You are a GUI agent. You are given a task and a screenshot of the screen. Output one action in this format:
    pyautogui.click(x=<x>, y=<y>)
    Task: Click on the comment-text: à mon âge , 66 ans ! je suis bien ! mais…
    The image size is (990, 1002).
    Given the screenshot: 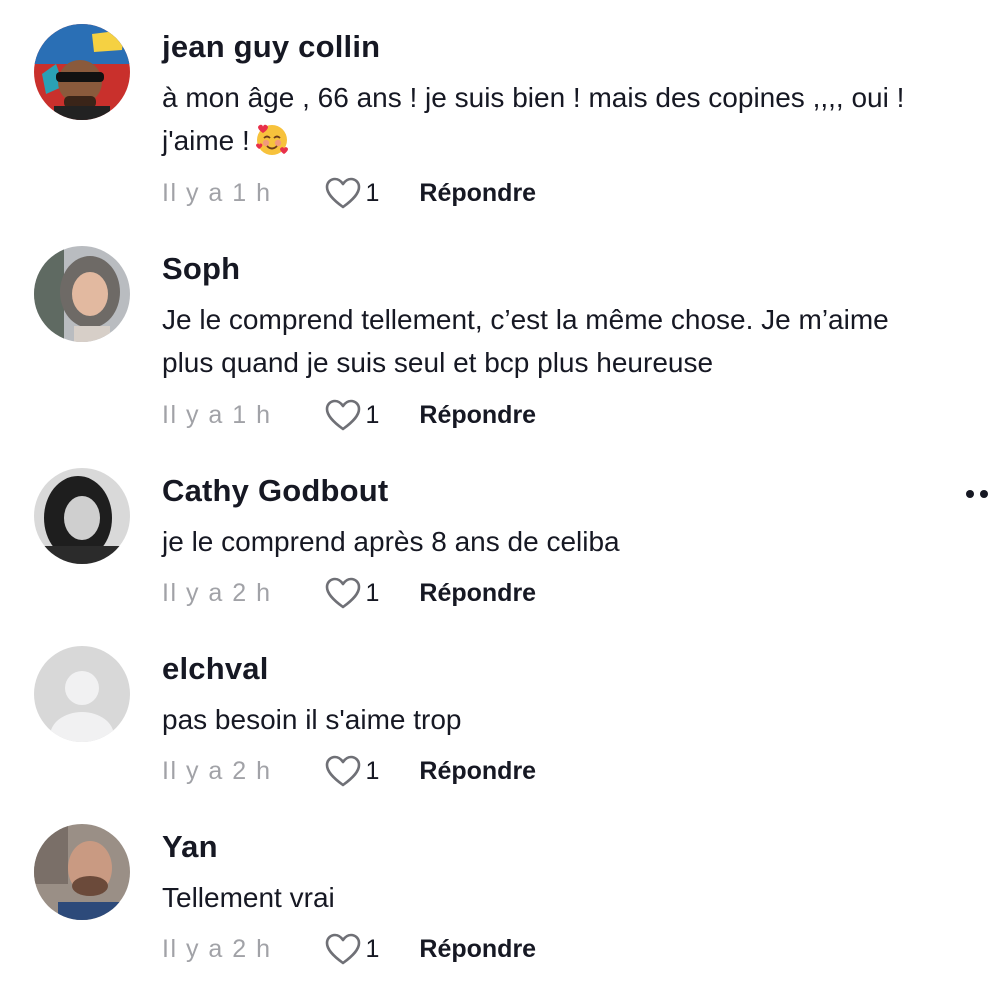 What is the action you would take?
    pyautogui.click(x=557, y=119)
    